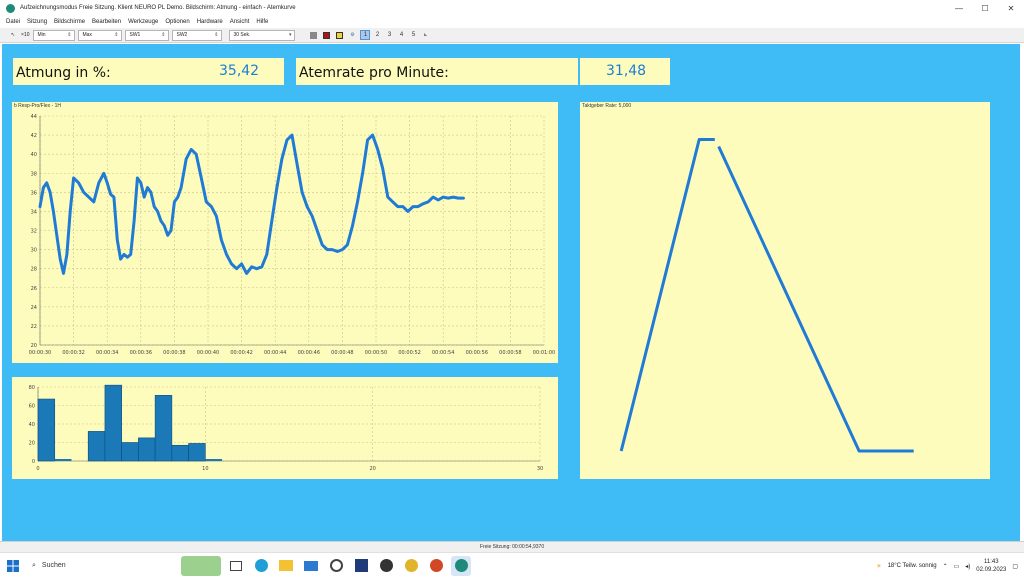 Image resolution: width=1024 pixels, height=579 pixels. Describe the element at coordinates (107, 353) in the screenshot. I see `x-tick-label: 00:00:34` at that location.